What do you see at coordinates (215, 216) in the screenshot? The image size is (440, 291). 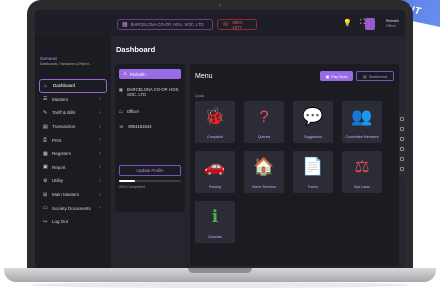 I see `info-icon: ℹ` at bounding box center [215, 216].